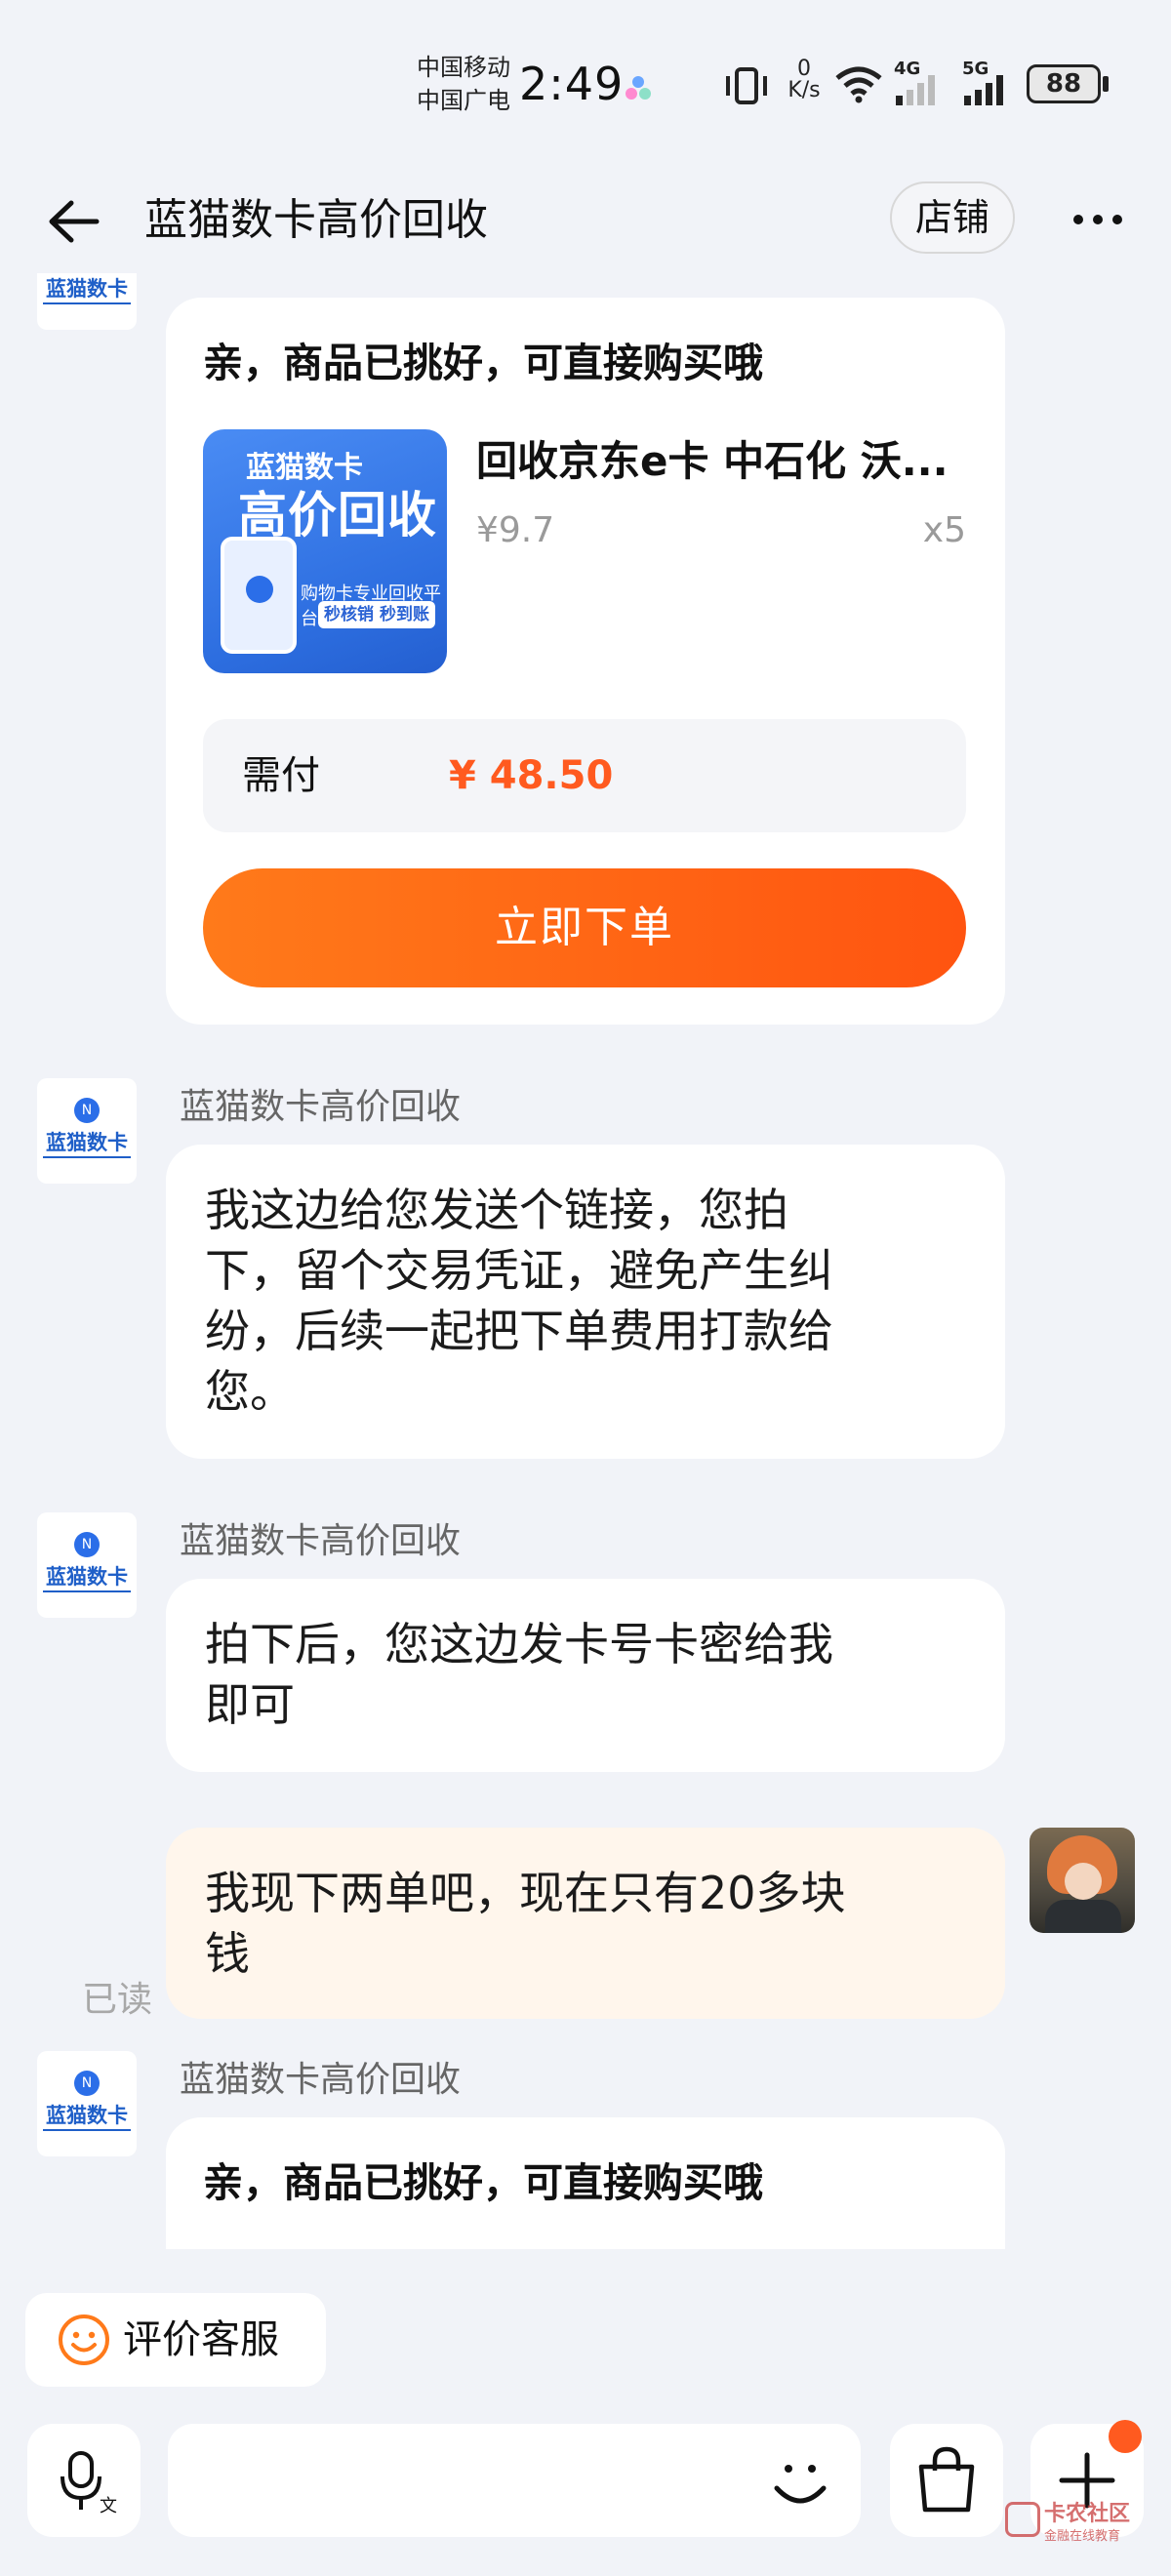 This screenshot has width=1171, height=2576. What do you see at coordinates (227, 1953) in the screenshot?
I see `message-line: 钱` at bounding box center [227, 1953].